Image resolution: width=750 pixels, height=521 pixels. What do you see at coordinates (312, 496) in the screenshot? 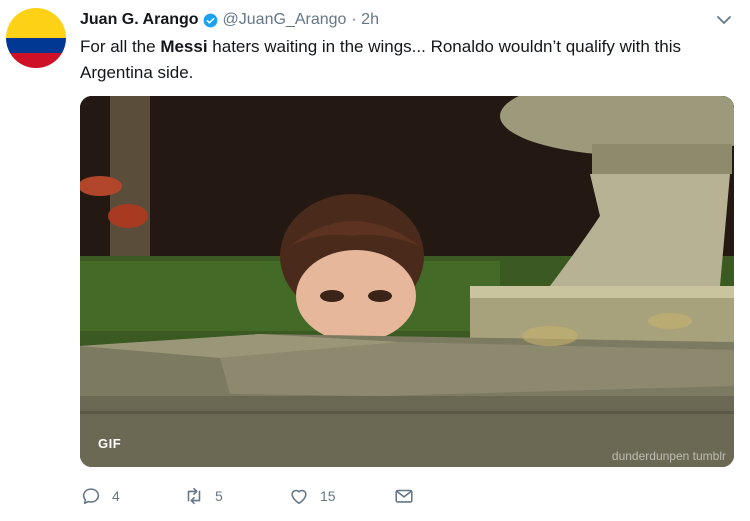
I see `like-button: 15` at bounding box center [312, 496].